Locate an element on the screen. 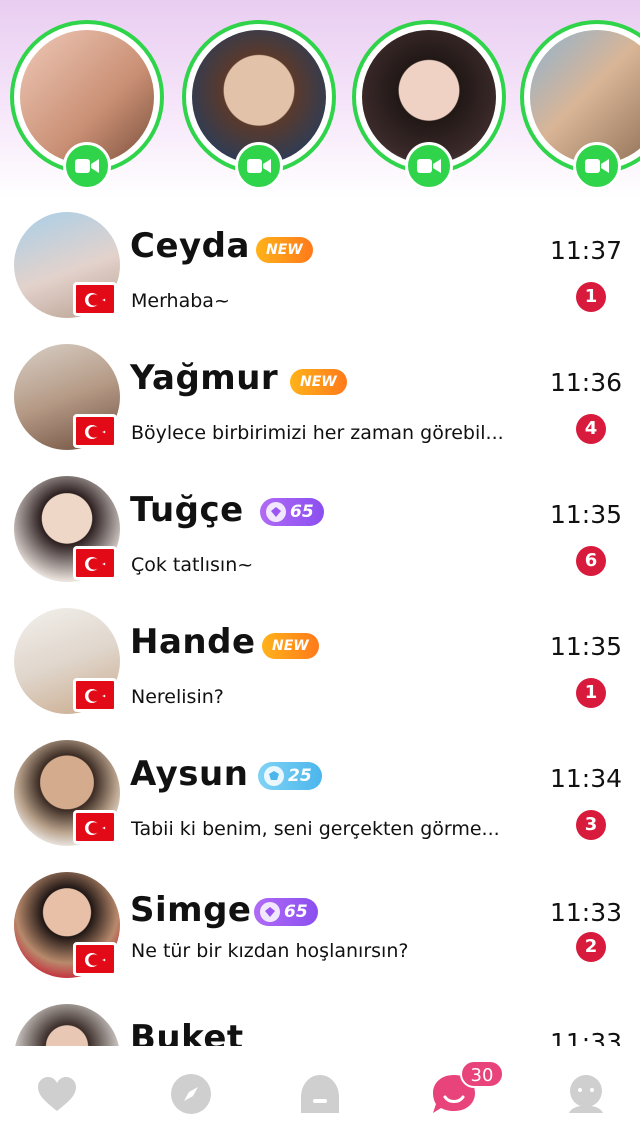 Image resolution: width=640 pixels, height=1138 pixels. message-time: 11:36 is located at coordinates (585, 382).